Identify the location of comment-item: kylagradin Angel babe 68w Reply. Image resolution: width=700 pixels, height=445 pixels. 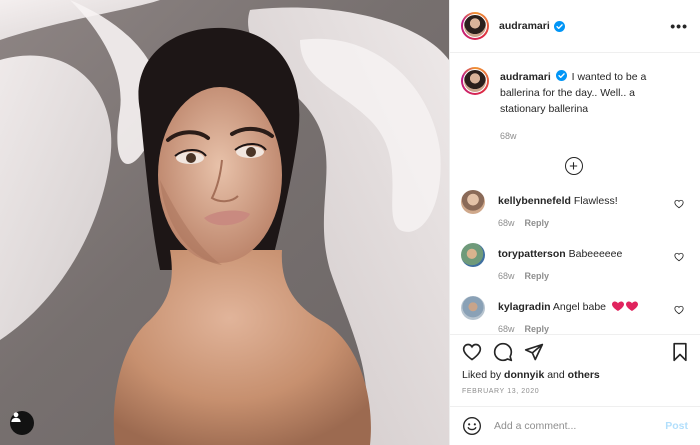
(573, 314).